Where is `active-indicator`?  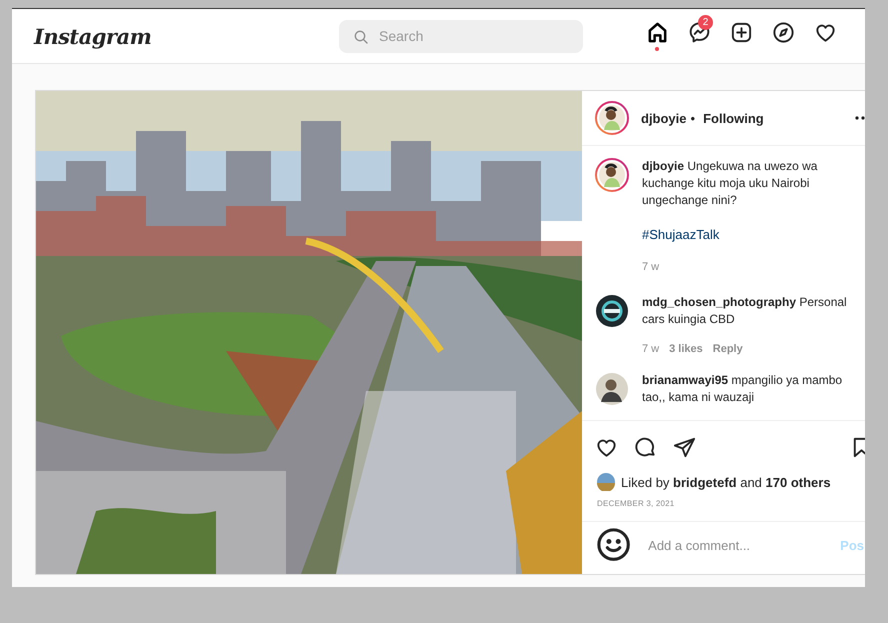 active-indicator is located at coordinates (657, 49).